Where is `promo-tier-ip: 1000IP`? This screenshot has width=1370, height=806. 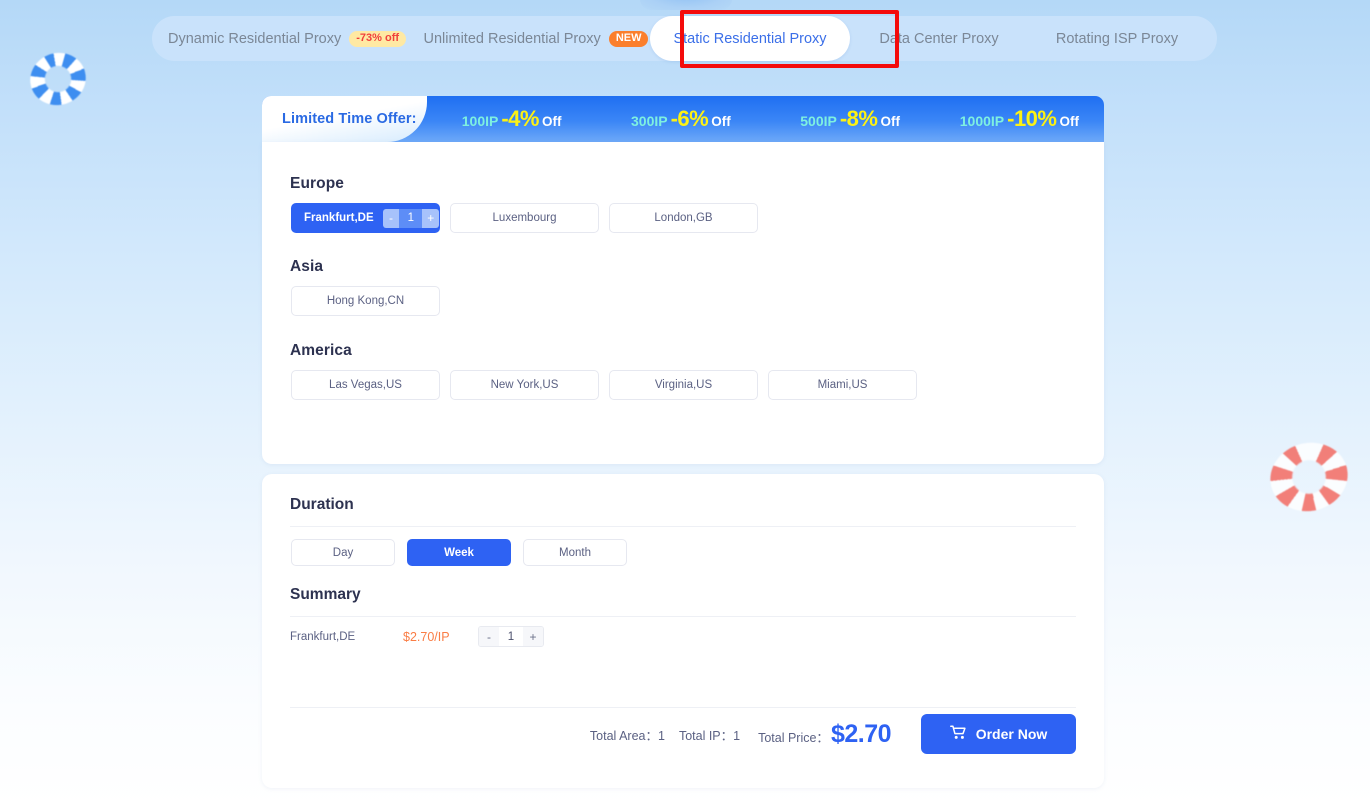 promo-tier-ip: 1000IP is located at coordinates (982, 121).